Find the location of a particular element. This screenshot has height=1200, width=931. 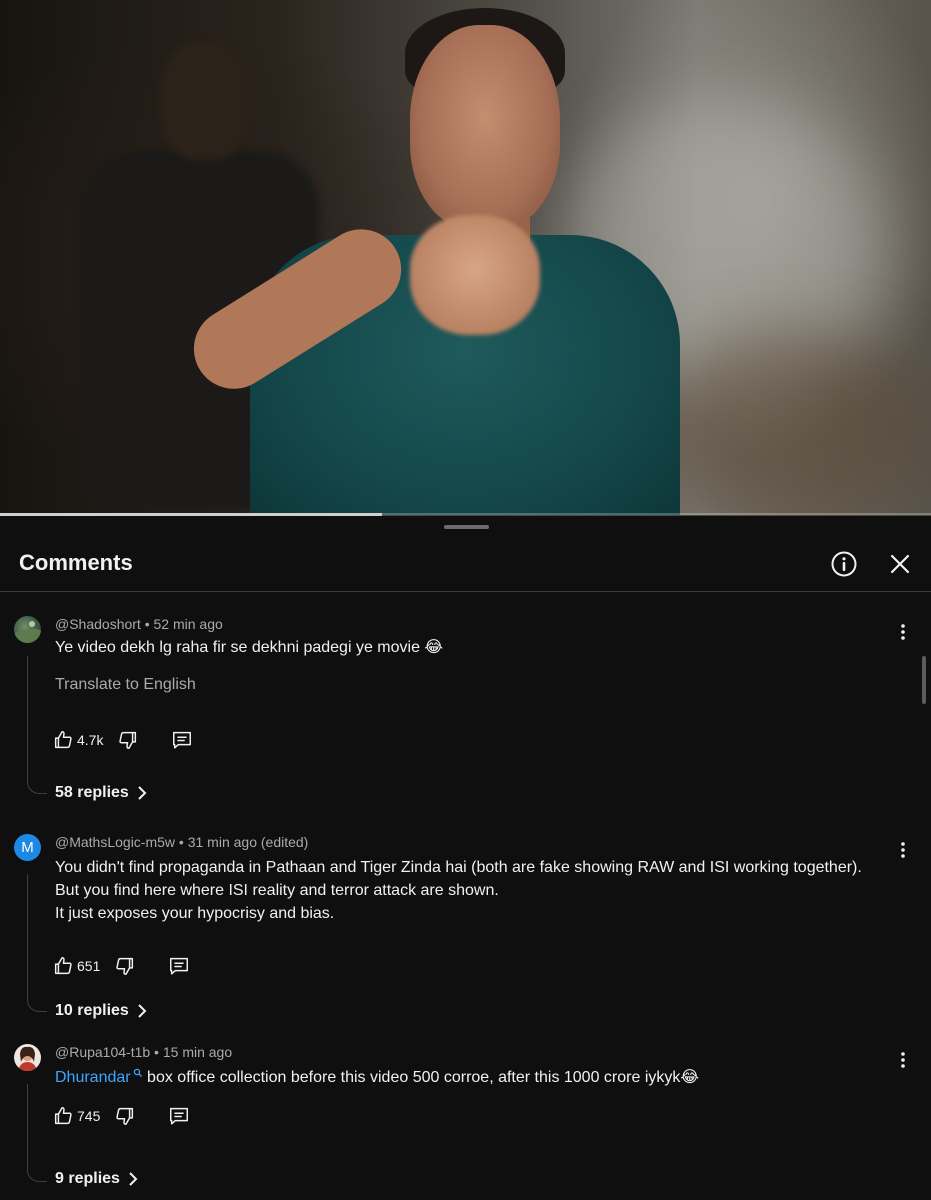

comment-meta: @Shadoshort • 52 min ago is located at coordinates (139, 624).